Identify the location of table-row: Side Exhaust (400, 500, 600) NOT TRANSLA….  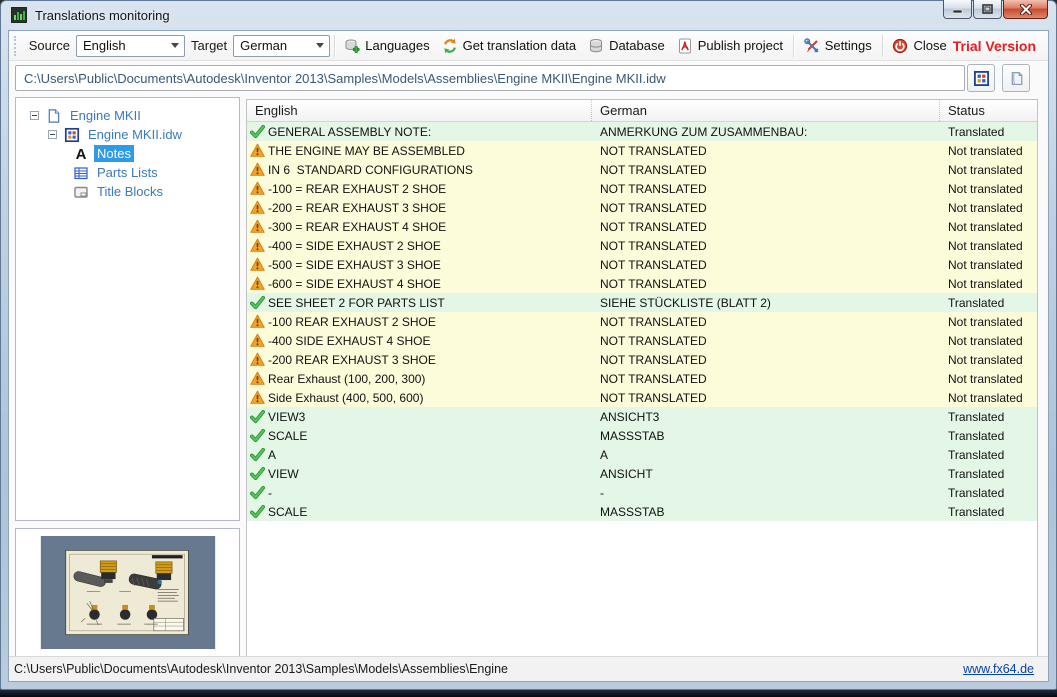
(642, 397).